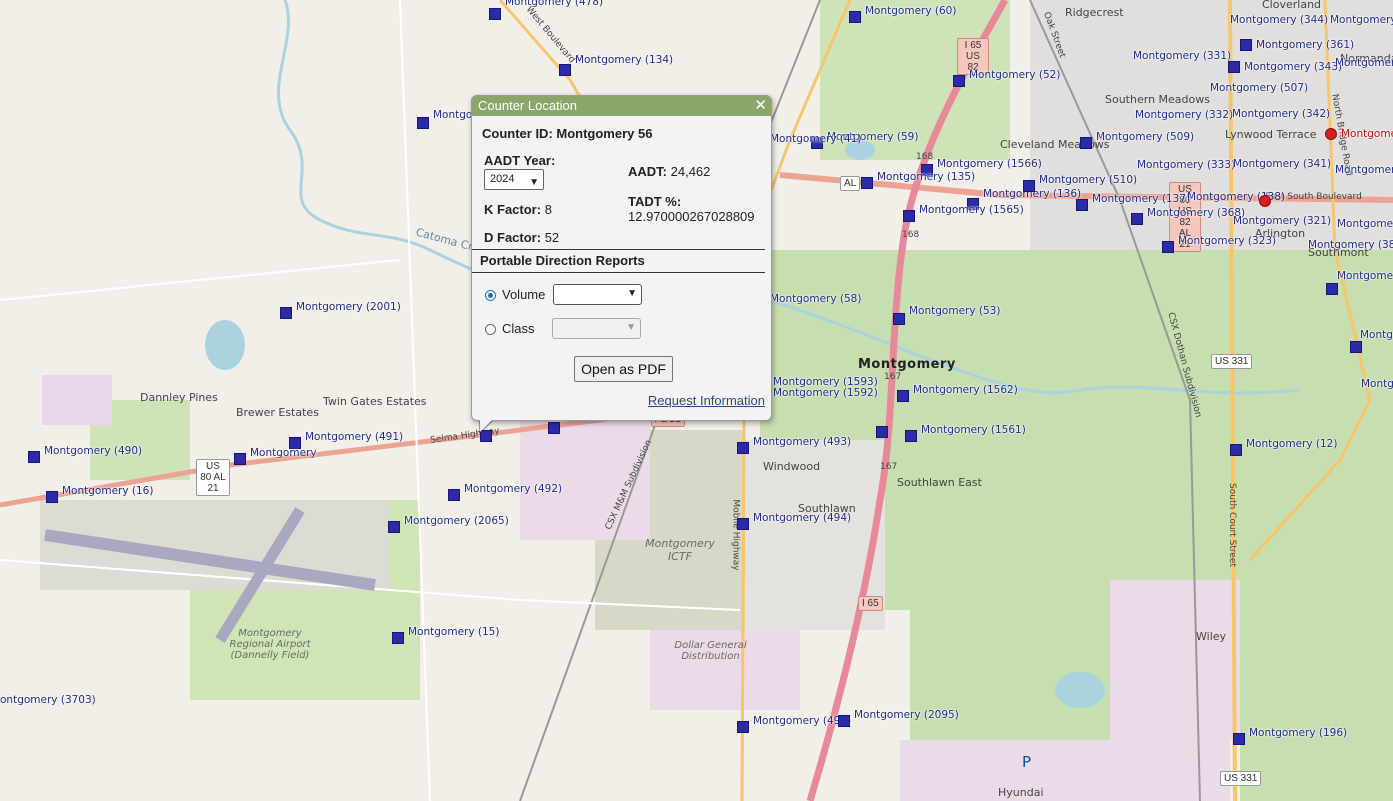 Image resolution: width=1393 pixels, height=801 pixels. Describe the element at coordinates (48, 700) in the screenshot. I see `counter-marker: ontgomery (3703)` at that location.